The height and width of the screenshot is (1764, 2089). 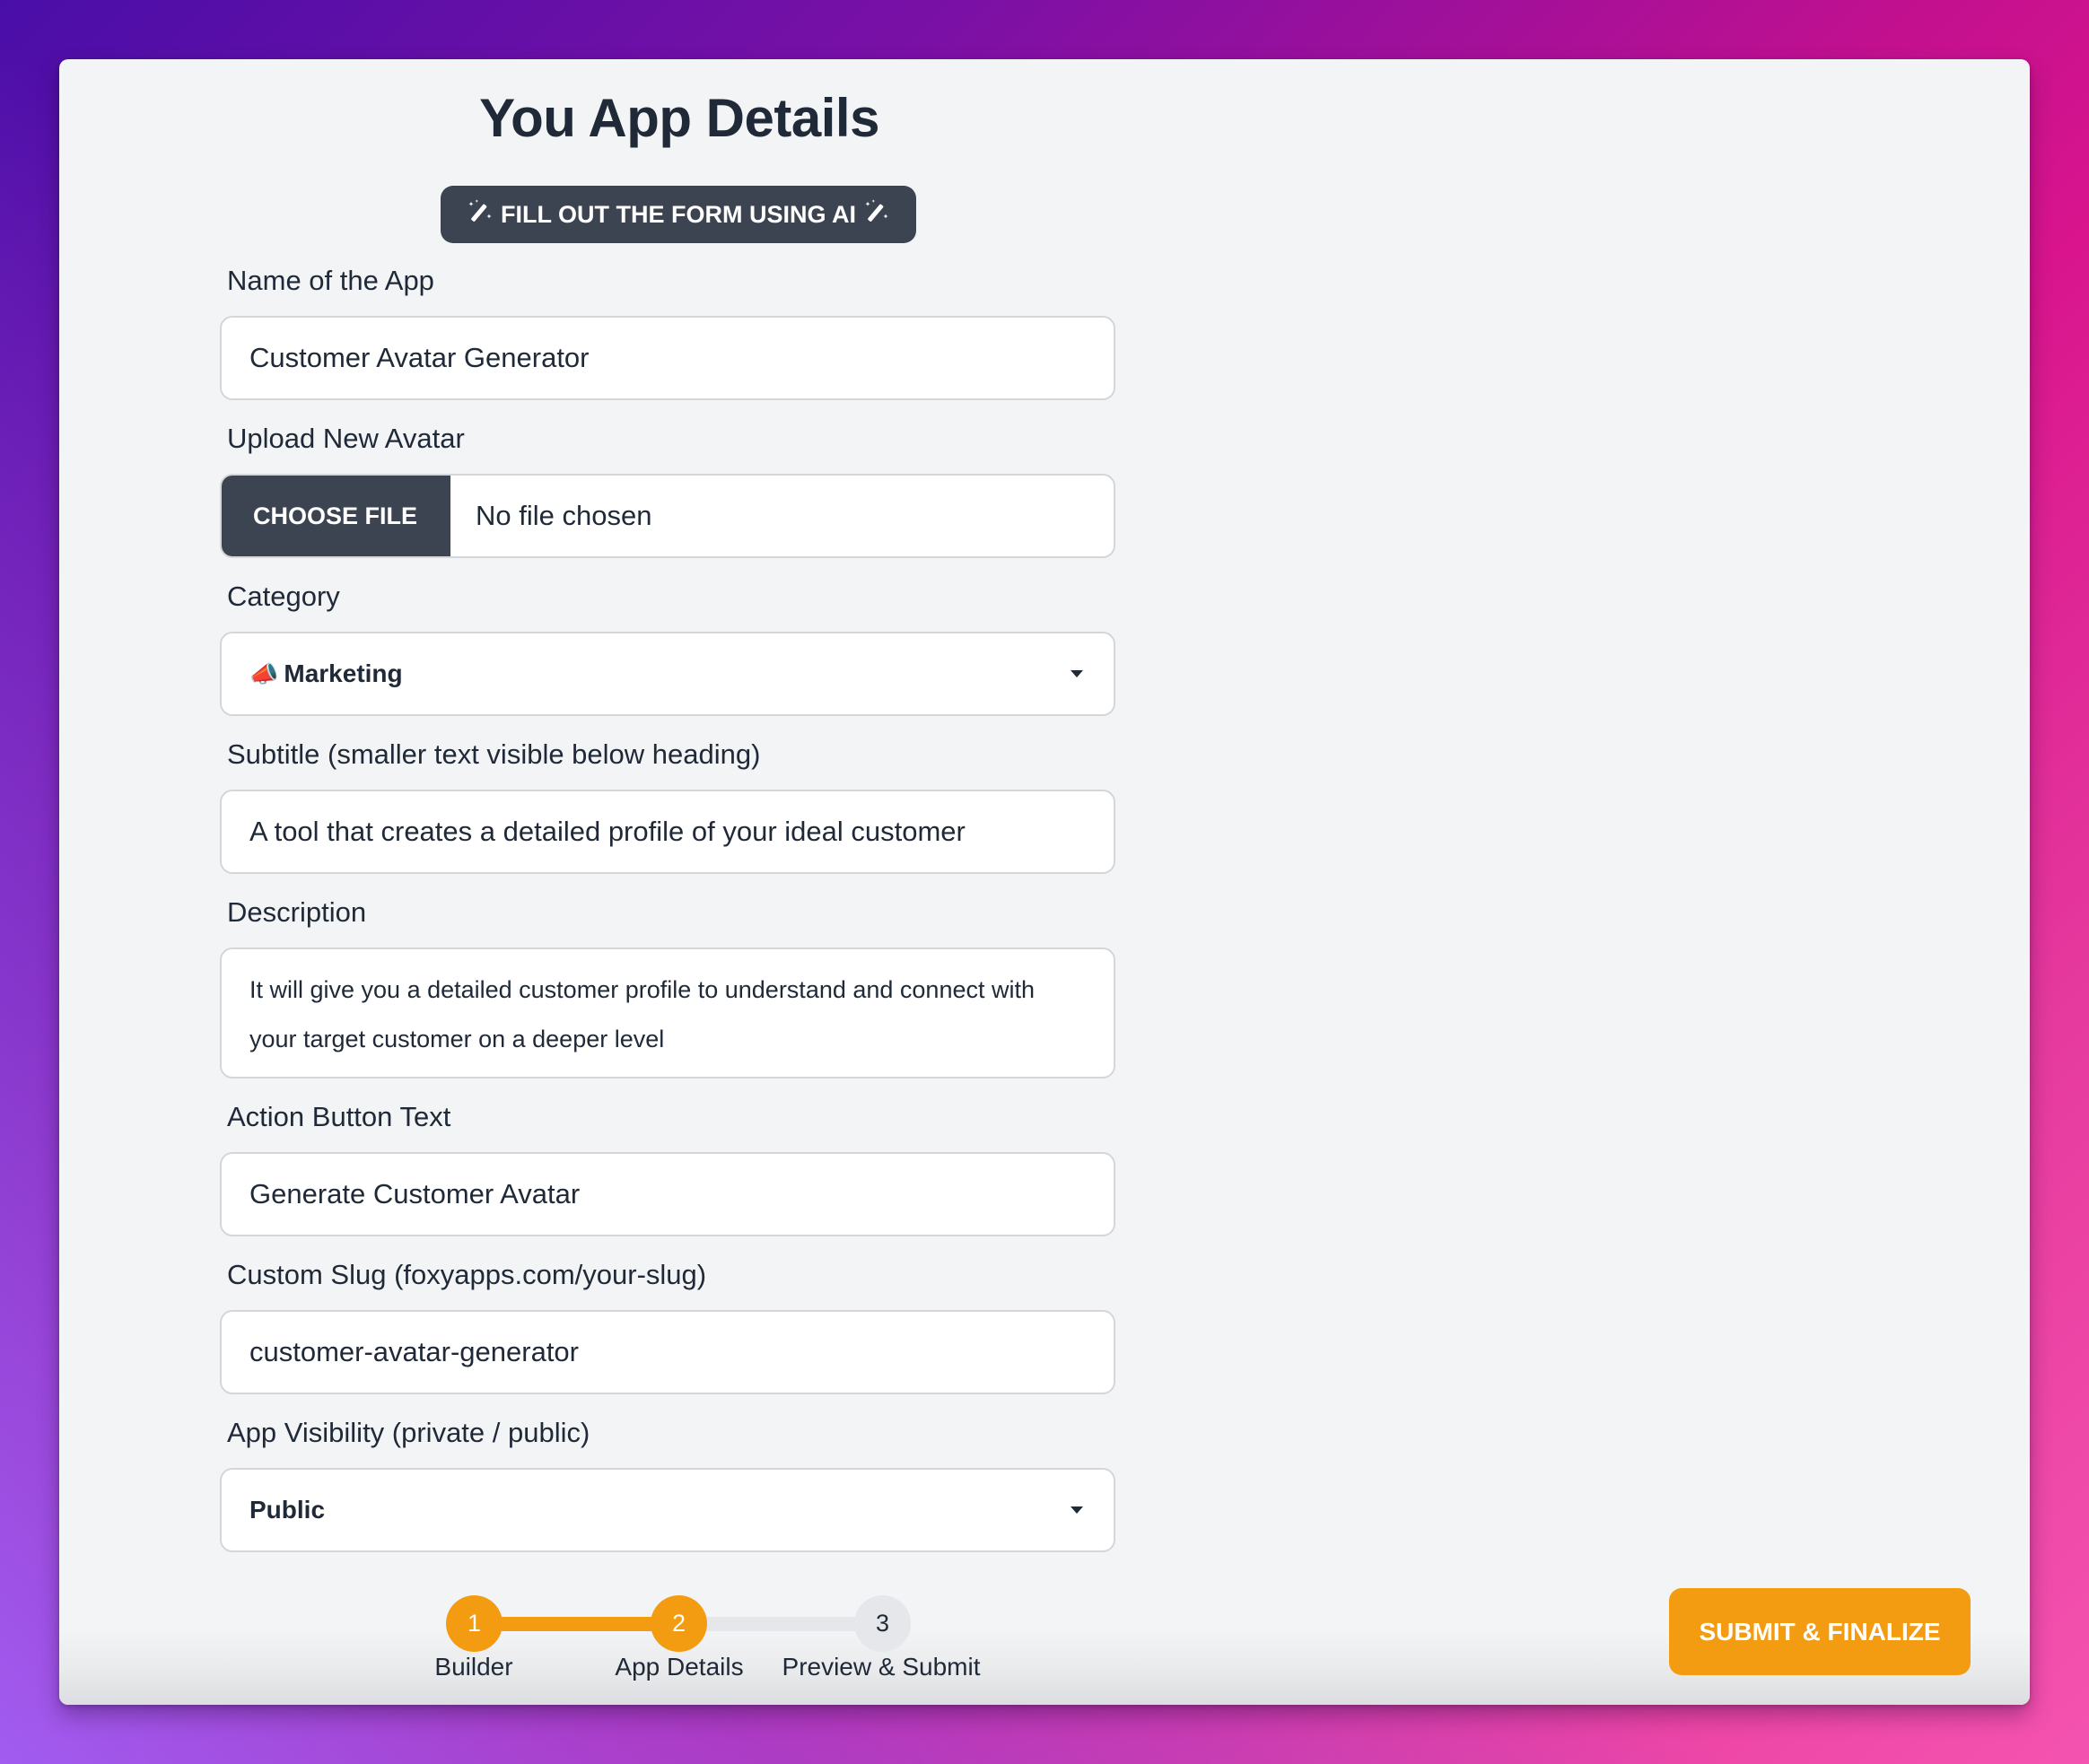 What do you see at coordinates (1103, 1066) in the screenshot?
I see `resize-handle-icon` at bounding box center [1103, 1066].